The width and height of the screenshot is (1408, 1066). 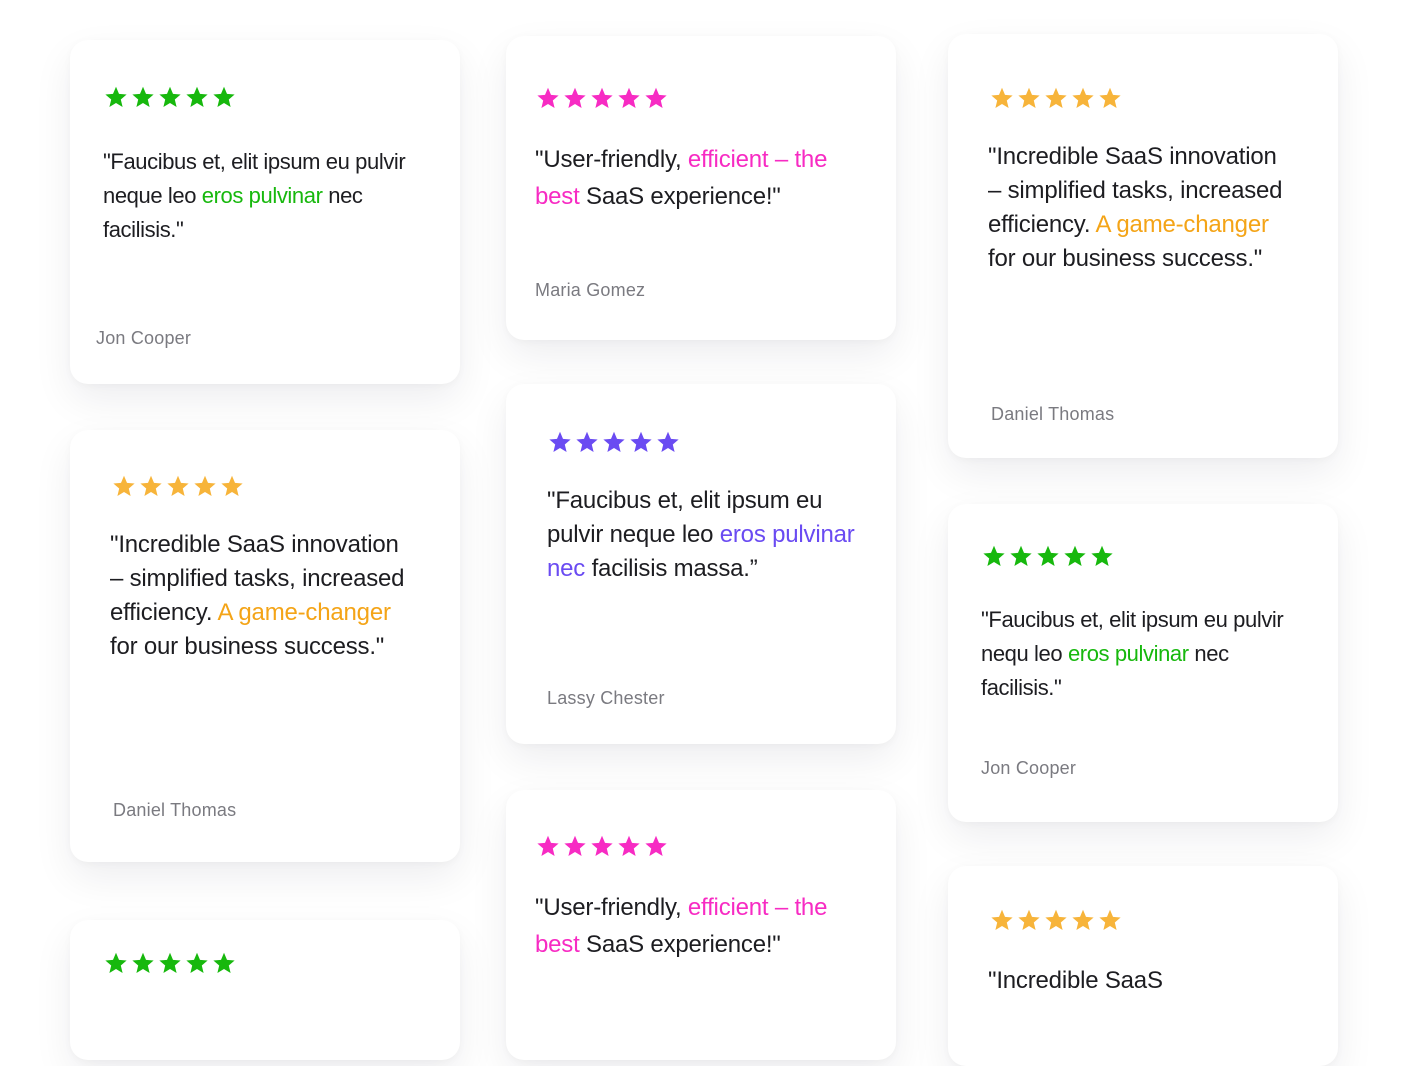 I want to click on testimonial-author: Lassy Chester, so click(x=606, y=698).